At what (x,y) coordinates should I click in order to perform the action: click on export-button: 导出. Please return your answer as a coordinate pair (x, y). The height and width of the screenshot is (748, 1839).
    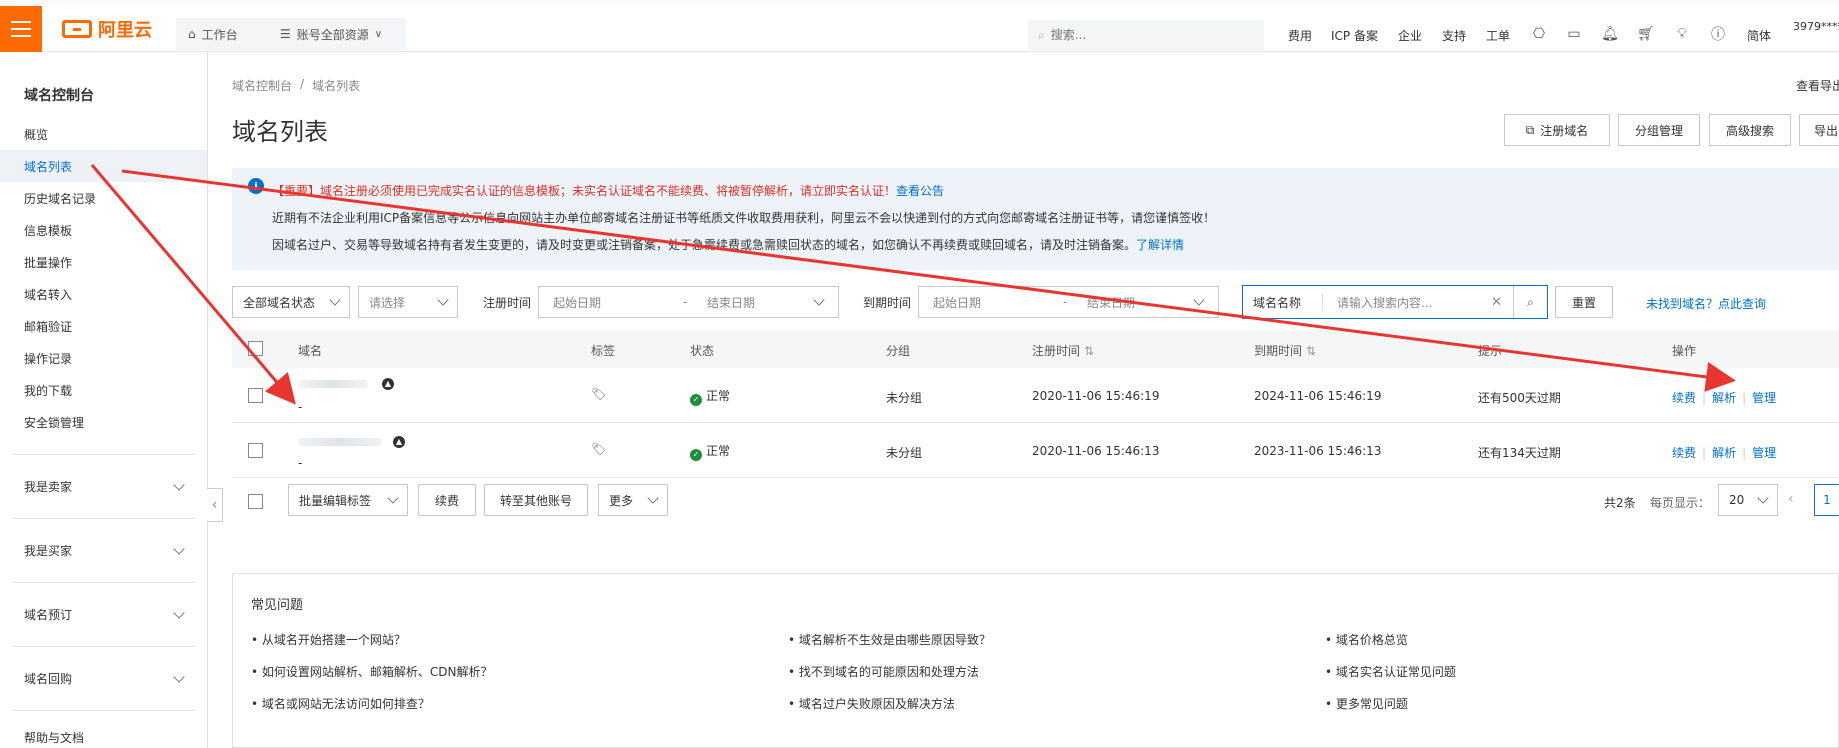
    Looking at the image, I should click on (1819, 130).